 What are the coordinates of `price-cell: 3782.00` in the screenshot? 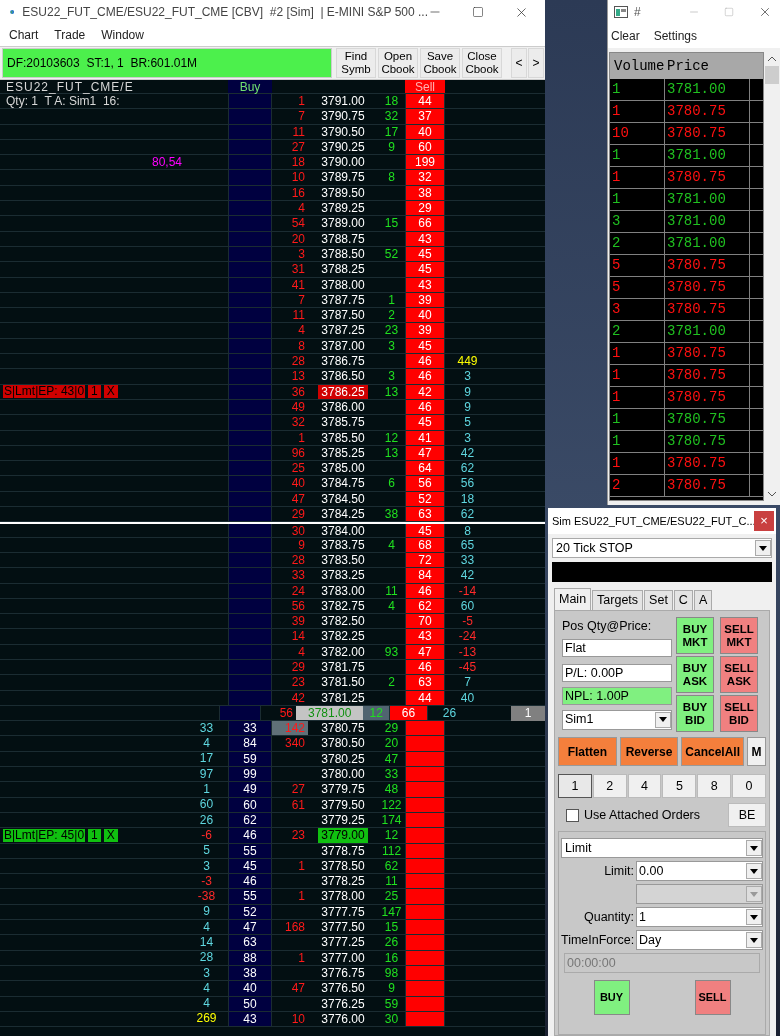 It's located at (343, 651).